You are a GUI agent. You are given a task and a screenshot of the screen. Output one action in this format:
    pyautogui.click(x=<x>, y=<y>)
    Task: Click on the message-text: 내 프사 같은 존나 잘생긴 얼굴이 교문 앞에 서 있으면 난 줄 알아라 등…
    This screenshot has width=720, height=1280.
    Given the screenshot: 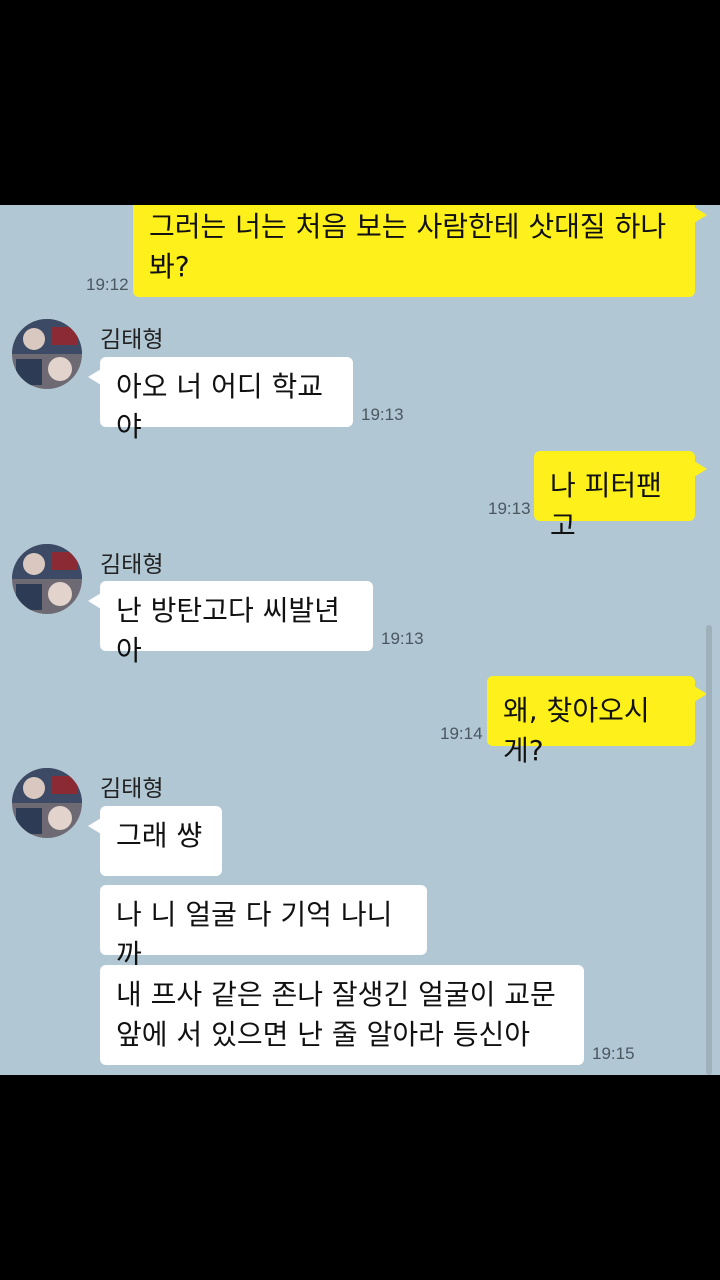 What is the action you would take?
    pyautogui.click(x=336, y=1014)
    